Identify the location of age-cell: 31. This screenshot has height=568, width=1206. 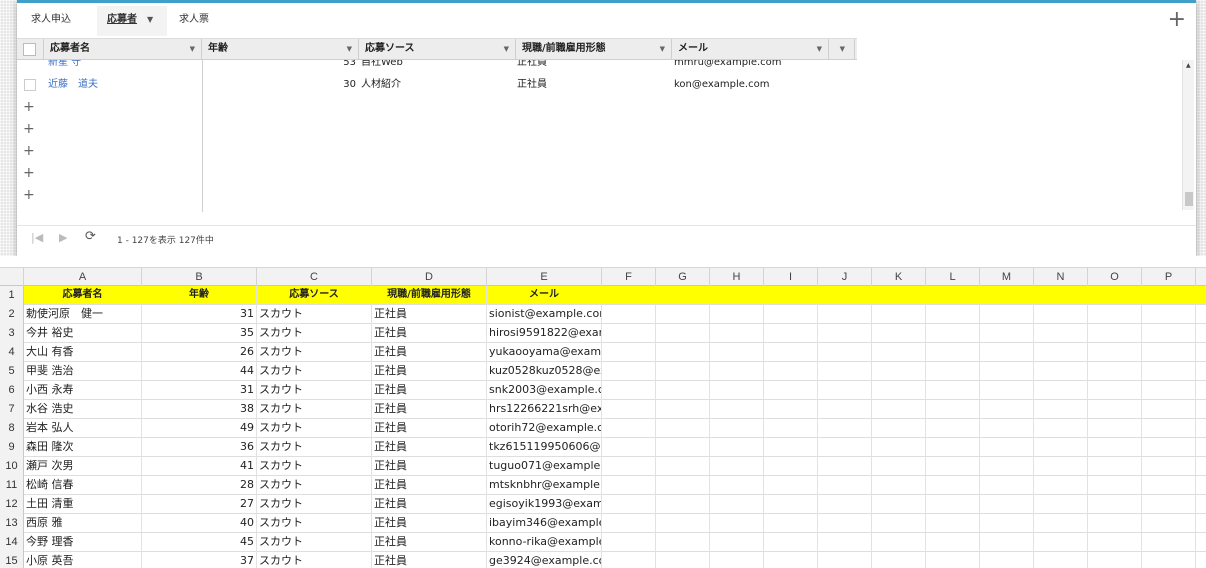
(199, 390).